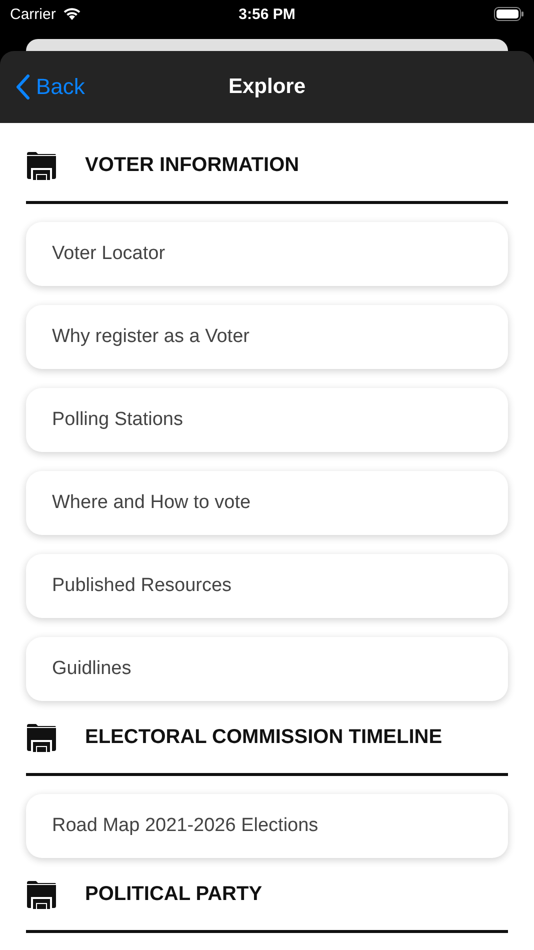 This screenshot has height=950, width=534. I want to click on clock-time: 3:56 PM, so click(267, 14).